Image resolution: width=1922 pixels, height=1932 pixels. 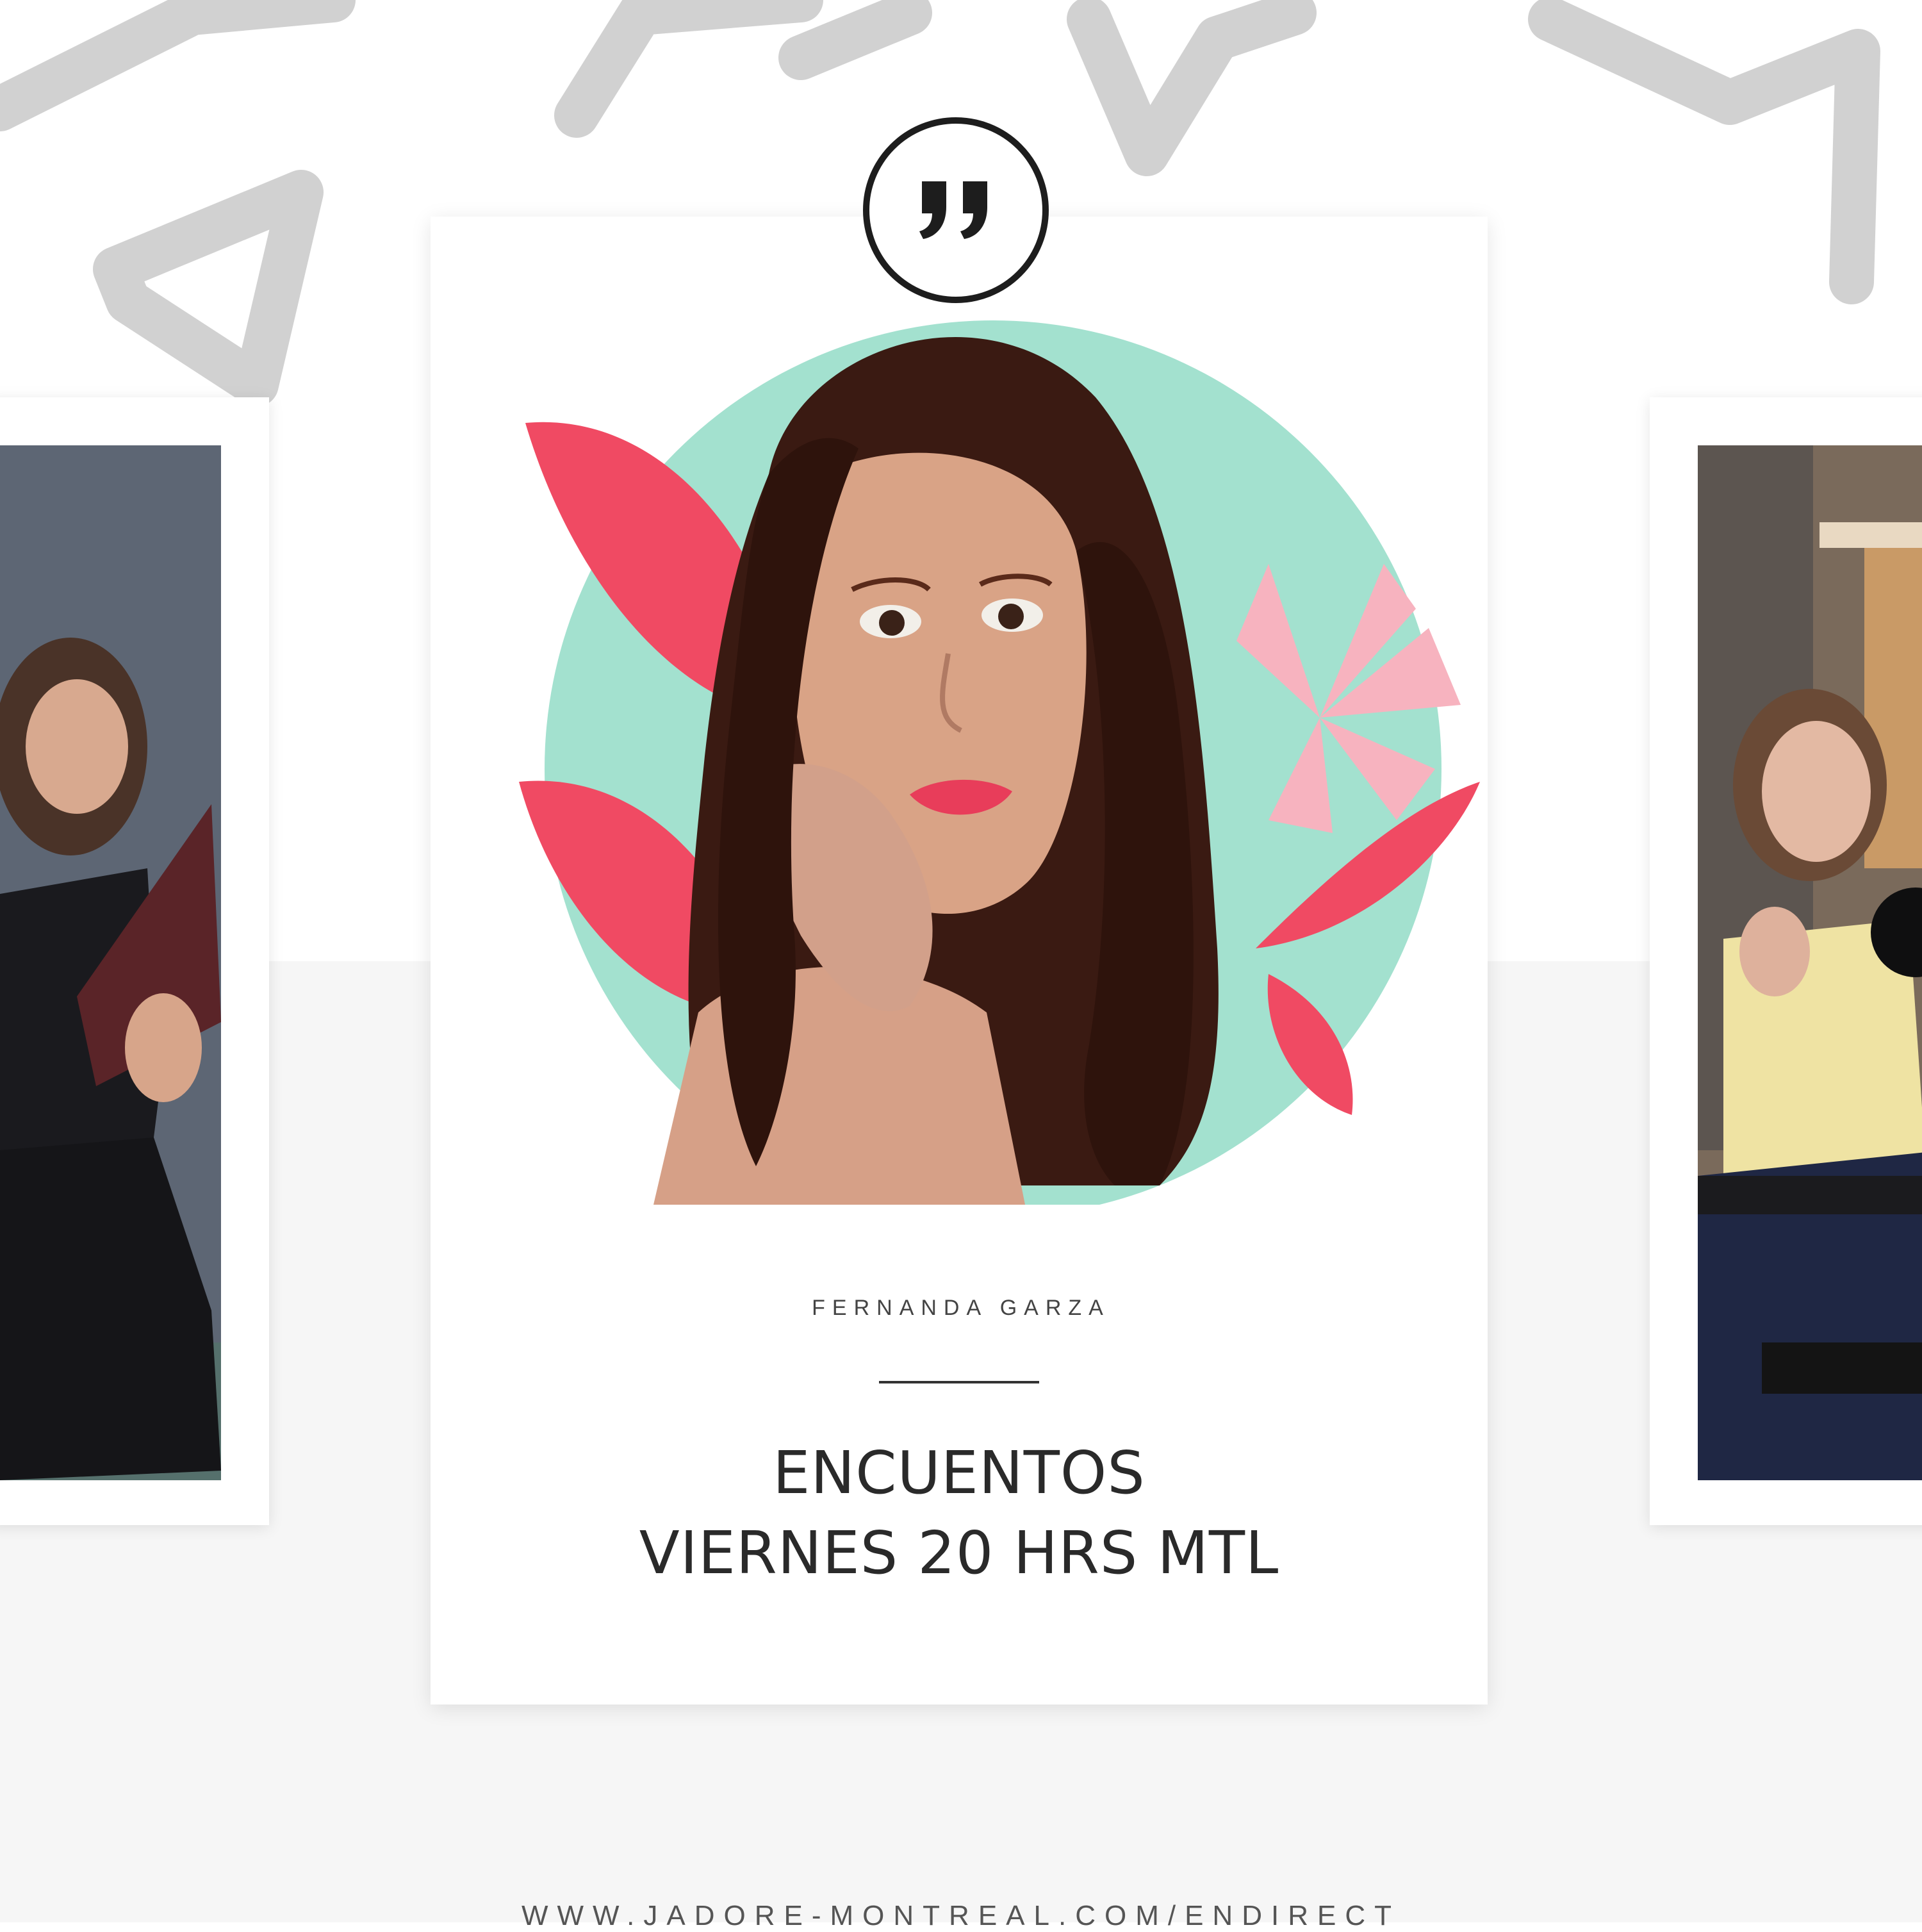 I want to click on author-name: FERNANDA GARZA, so click(x=961, y=1308).